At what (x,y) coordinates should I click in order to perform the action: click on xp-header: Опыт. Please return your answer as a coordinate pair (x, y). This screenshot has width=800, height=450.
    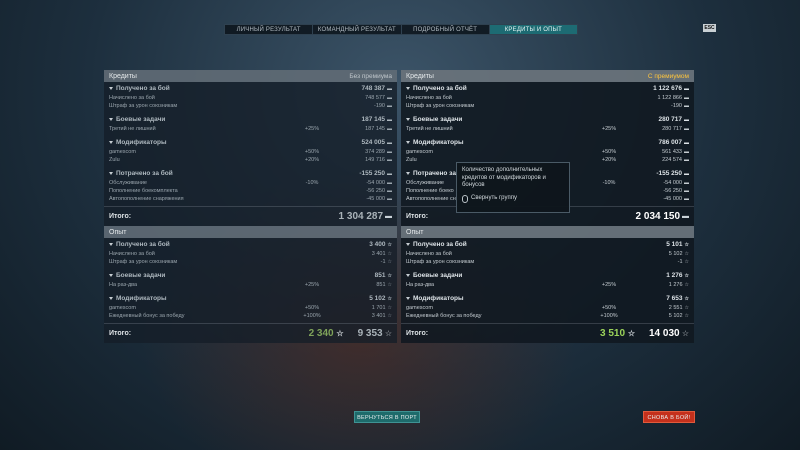
    Looking at the image, I should click on (547, 232).